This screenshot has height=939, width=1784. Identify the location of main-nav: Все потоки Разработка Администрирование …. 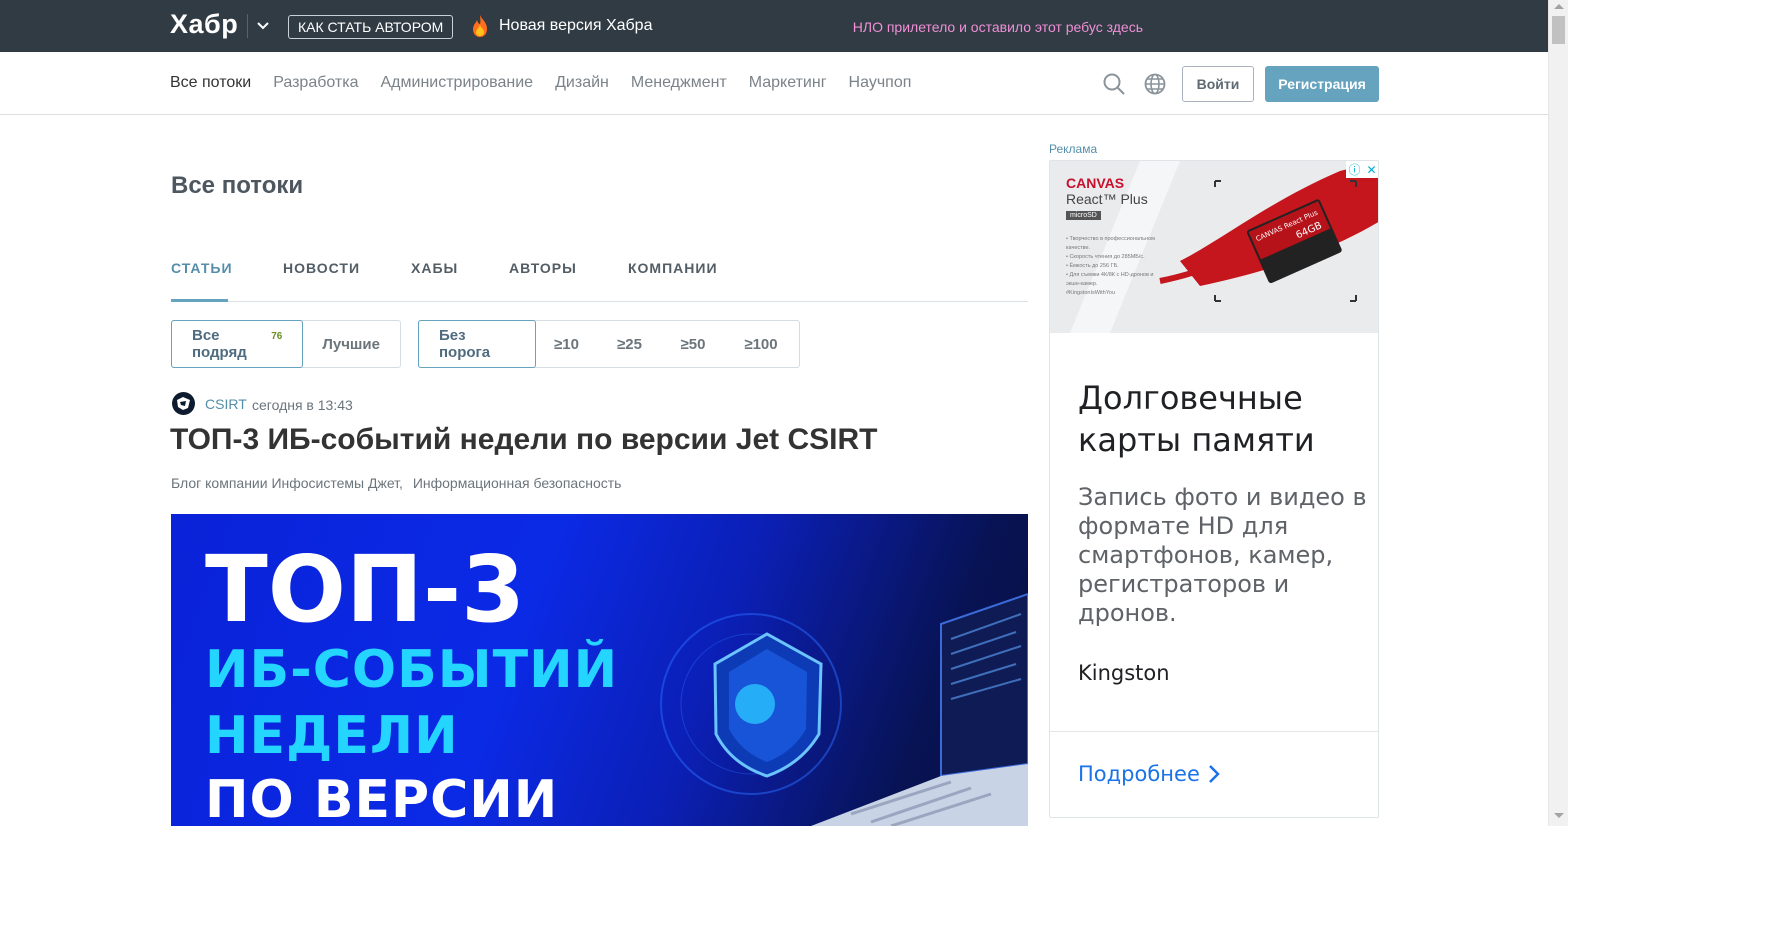
(774, 83).